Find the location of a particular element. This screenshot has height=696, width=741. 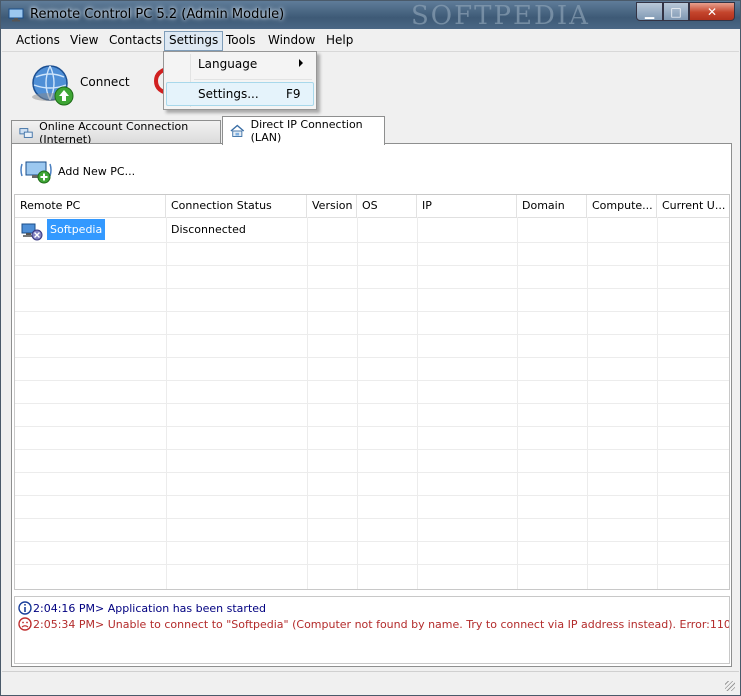

close-button: ✕ is located at coordinates (712, 11).